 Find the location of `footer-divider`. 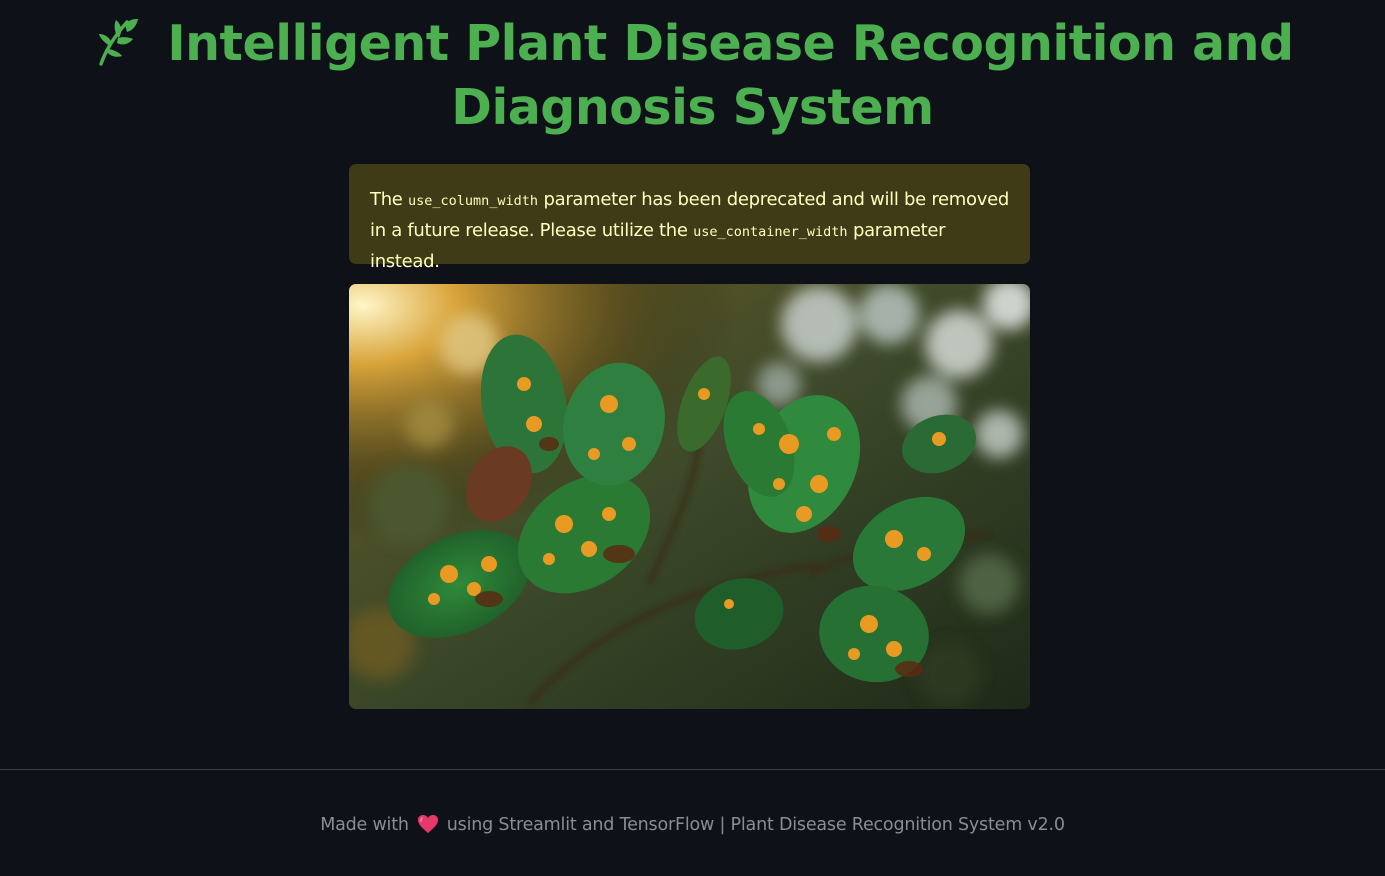

footer-divider is located at coordinates (692, 769).